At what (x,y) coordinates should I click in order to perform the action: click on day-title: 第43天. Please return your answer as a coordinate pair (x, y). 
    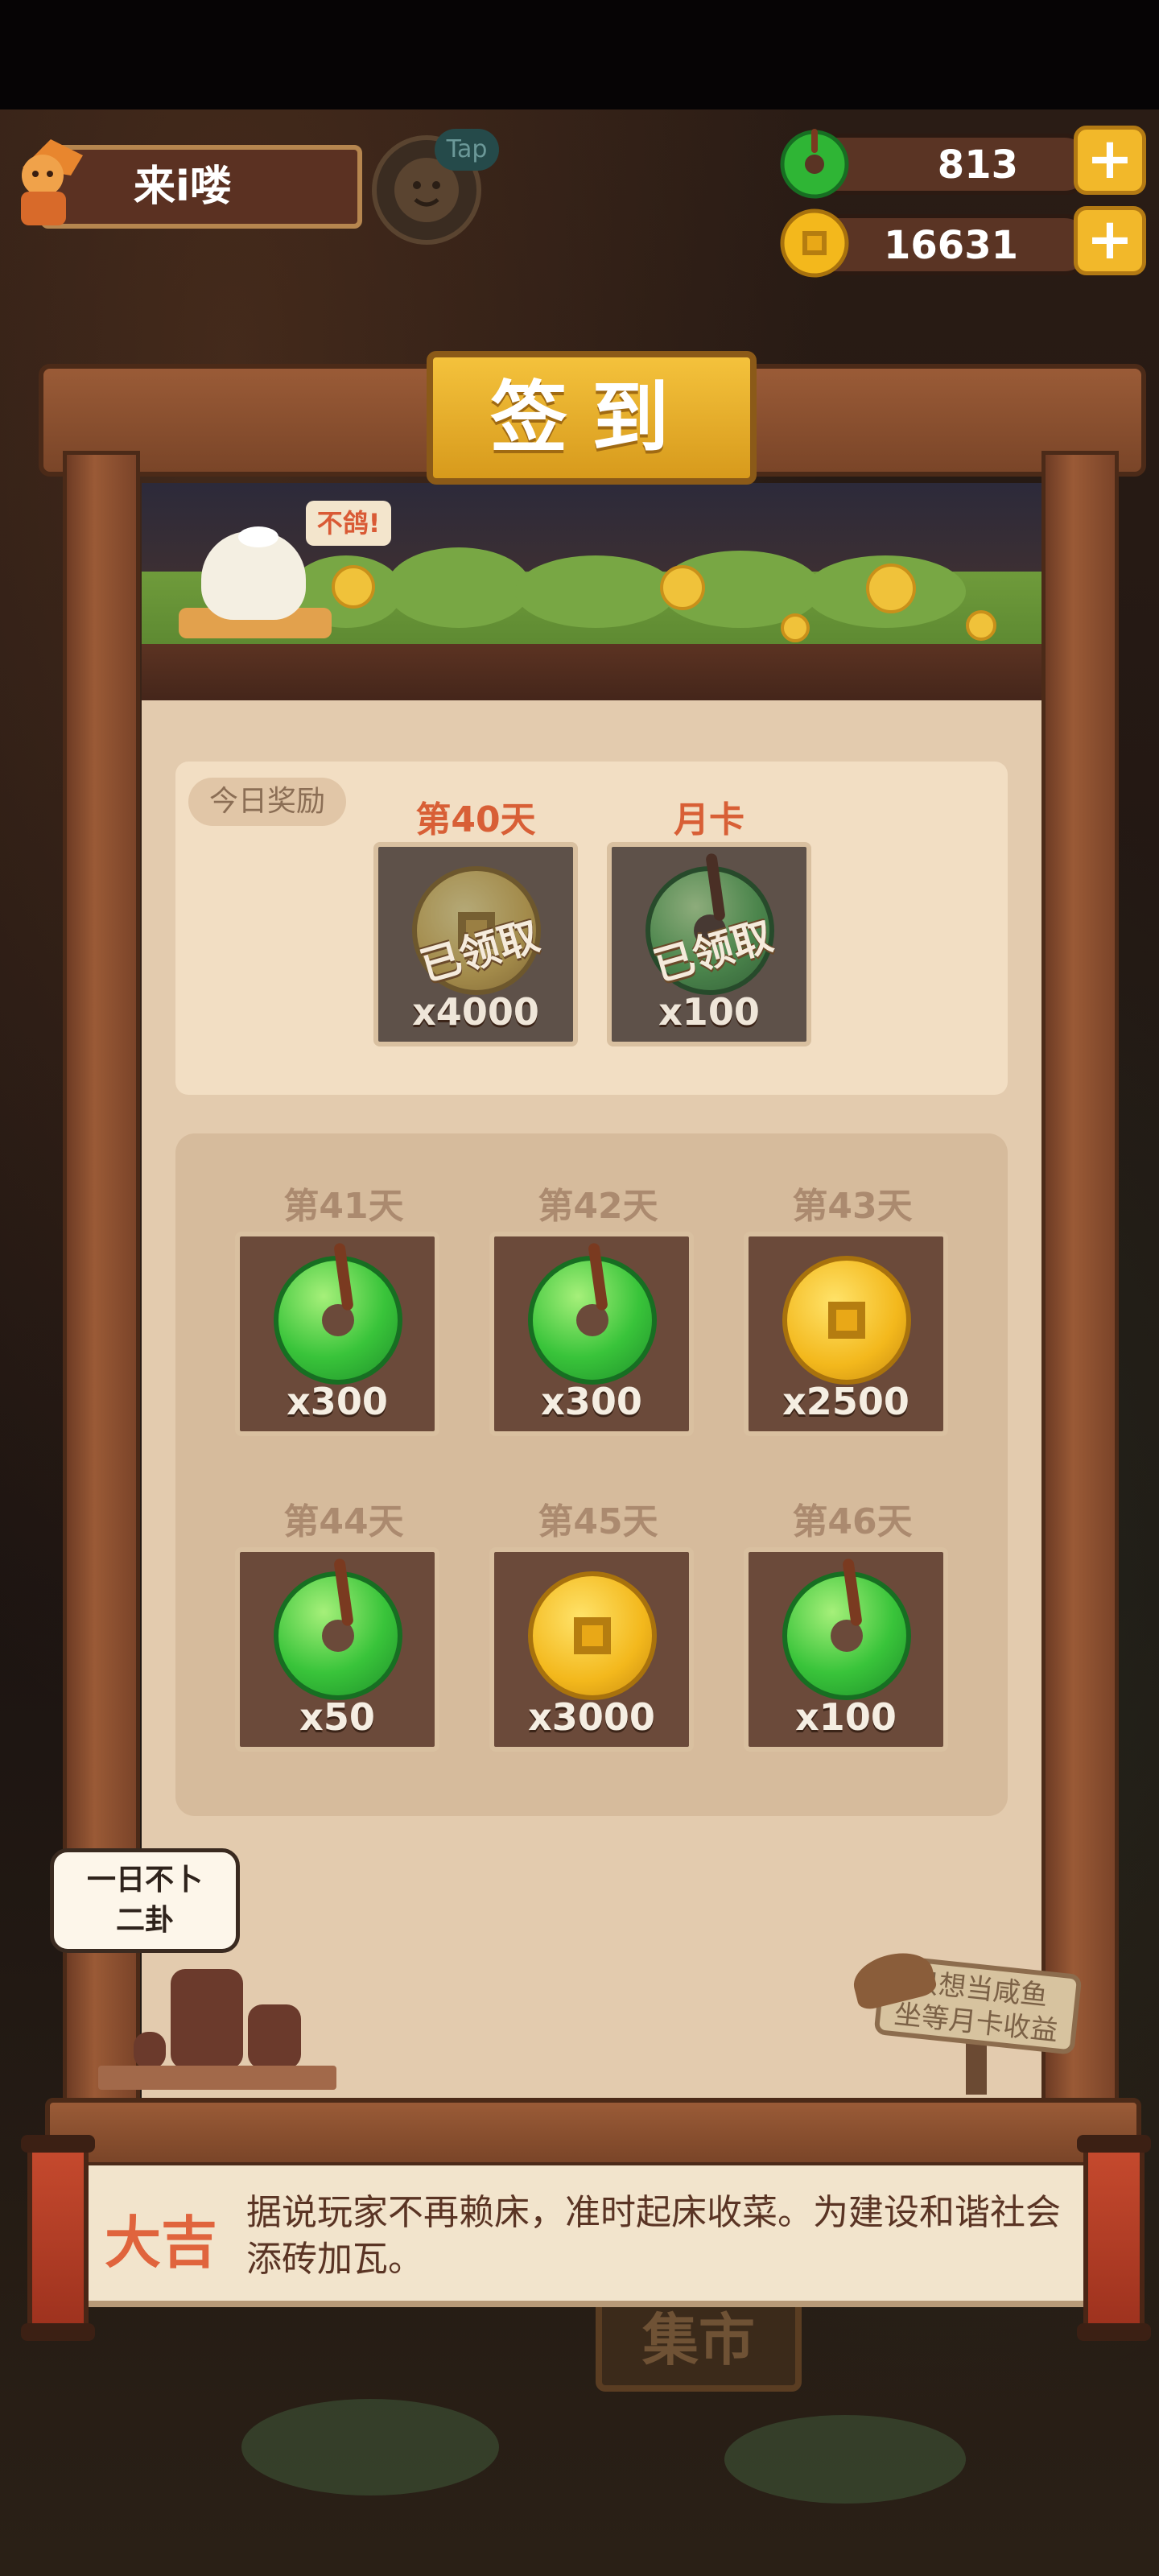
    Looking at the image, I should click on (852, 1206).